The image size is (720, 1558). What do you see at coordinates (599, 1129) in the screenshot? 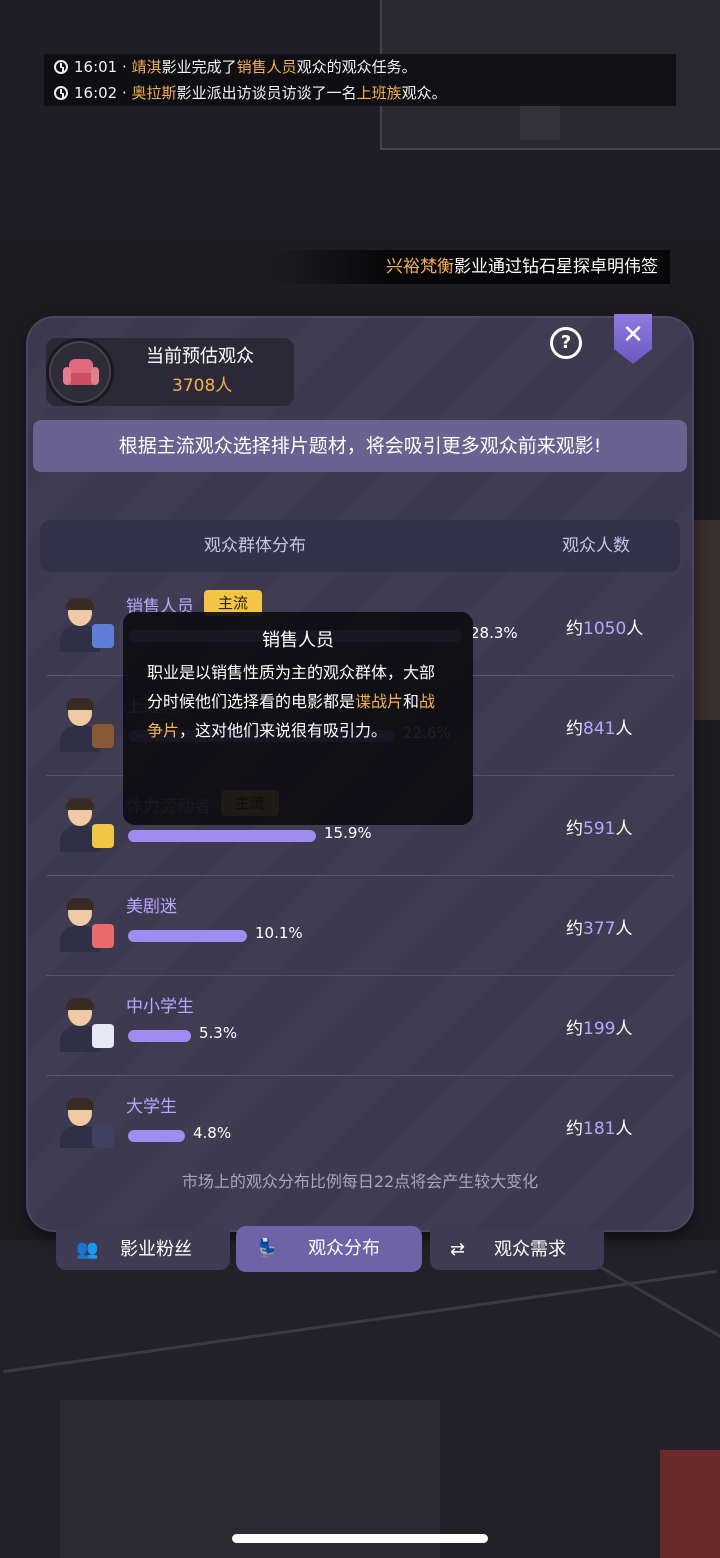
I see `audience-count: 约181人` at bounding box center [599, 1129].